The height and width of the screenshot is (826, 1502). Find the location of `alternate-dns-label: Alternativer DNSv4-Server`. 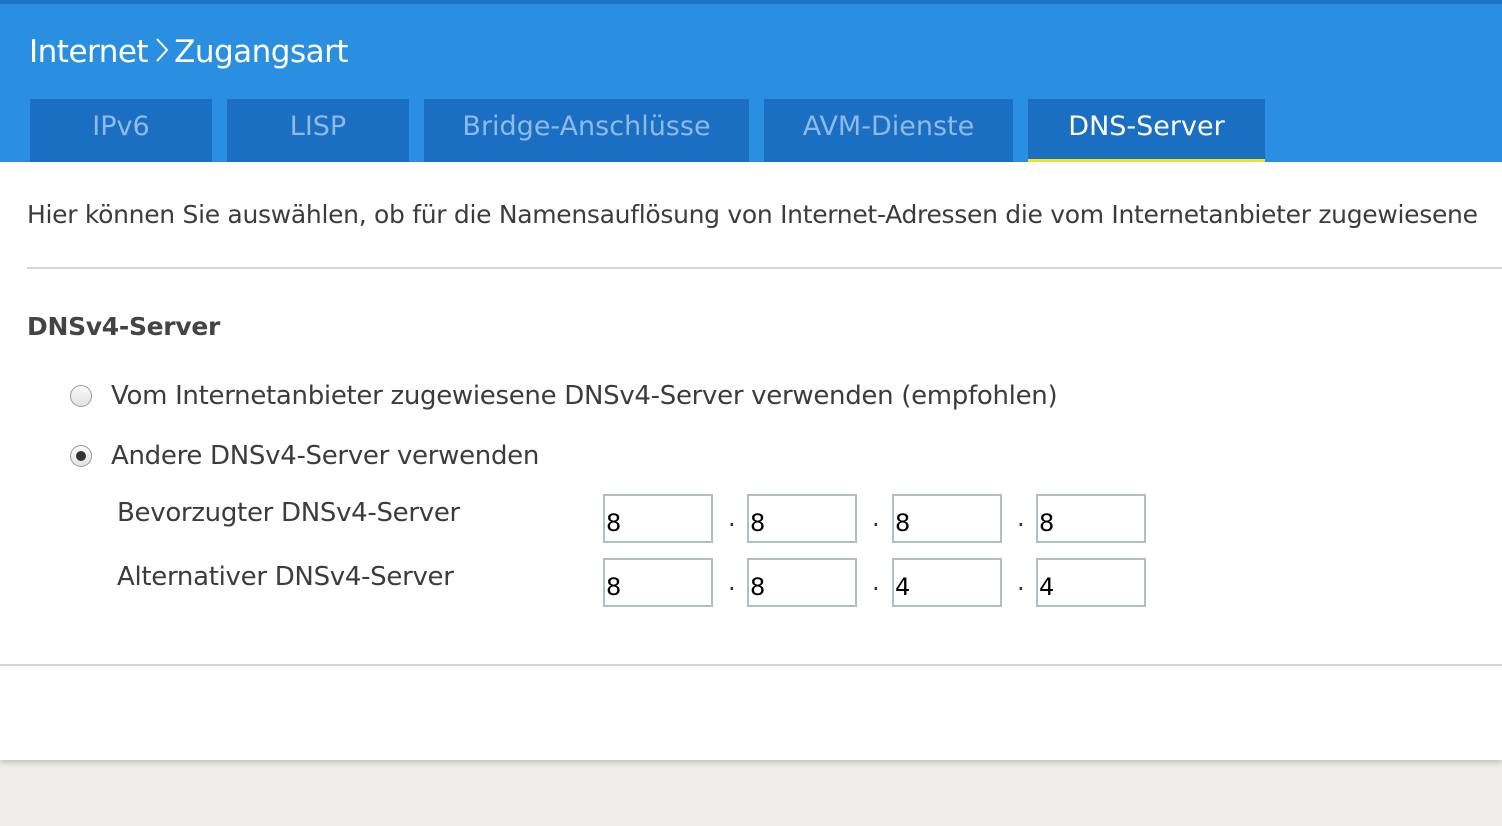

alternate-dns-label: Alternativer DNSv4-Server is located at coordinates (285, 577).